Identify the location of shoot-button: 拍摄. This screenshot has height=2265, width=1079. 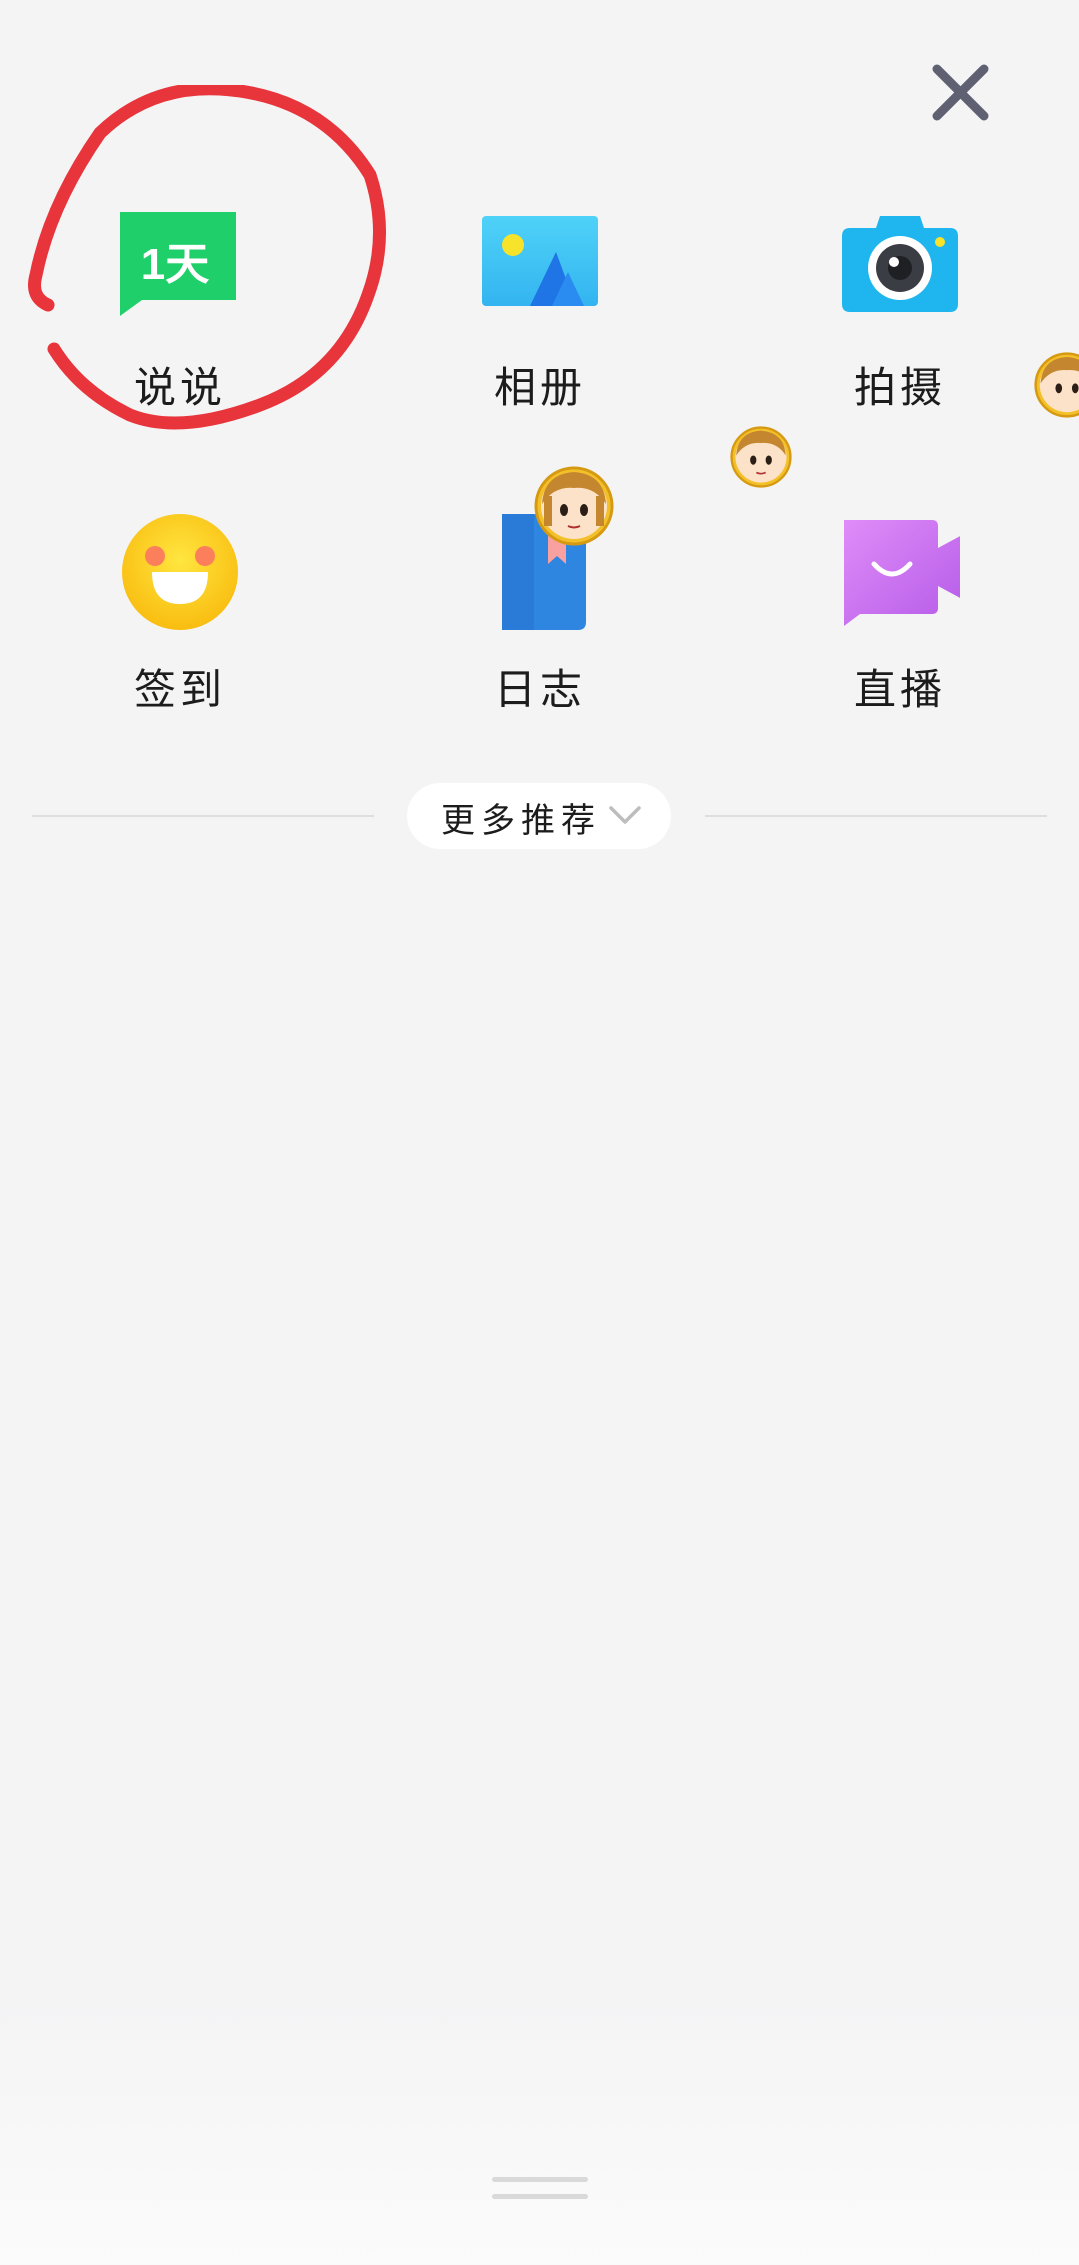
(900, 332).